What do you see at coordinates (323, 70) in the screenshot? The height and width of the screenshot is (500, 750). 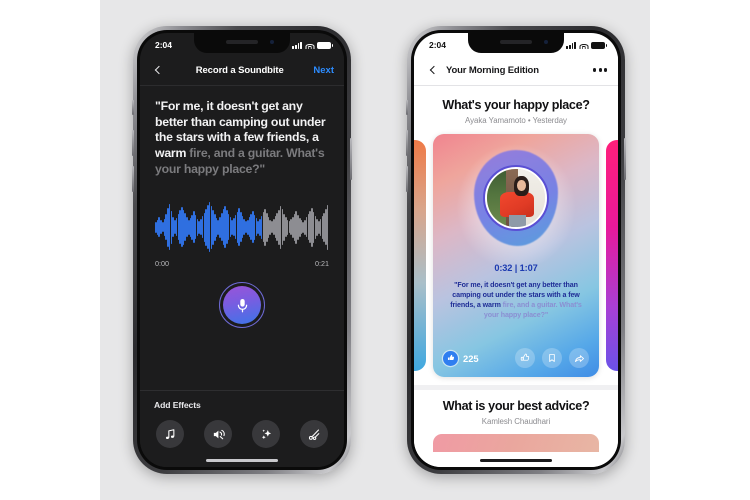 I see `next-button: Next` at bounding box center [323, 70].